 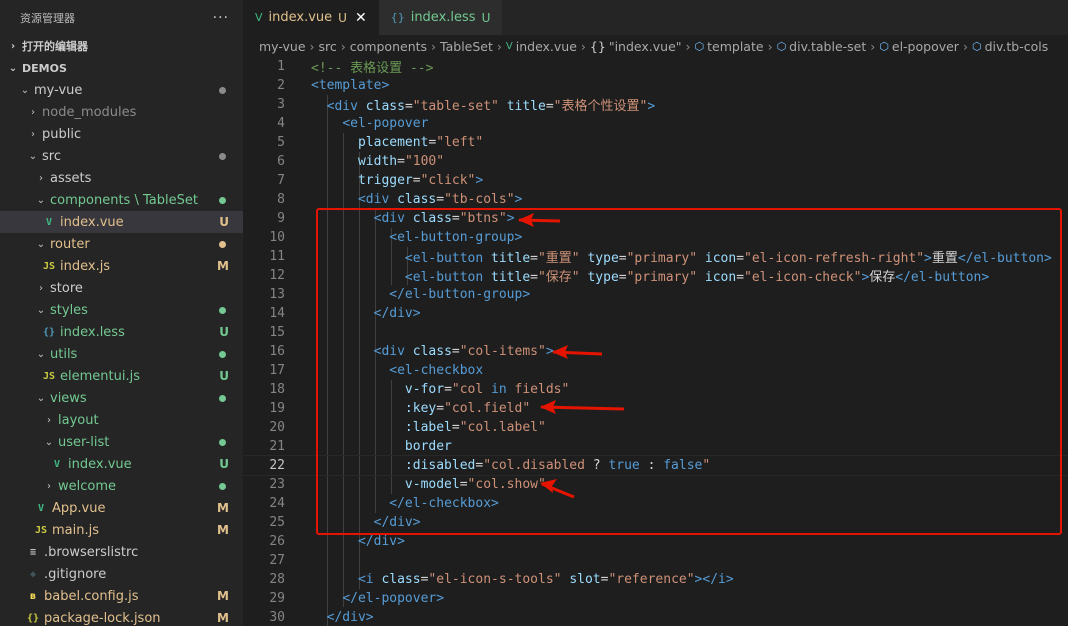 What do you see at coordinates (121, 266) in the screenshot?
I see `tree-file: JS index.js M` at bounding box center [121, 266].